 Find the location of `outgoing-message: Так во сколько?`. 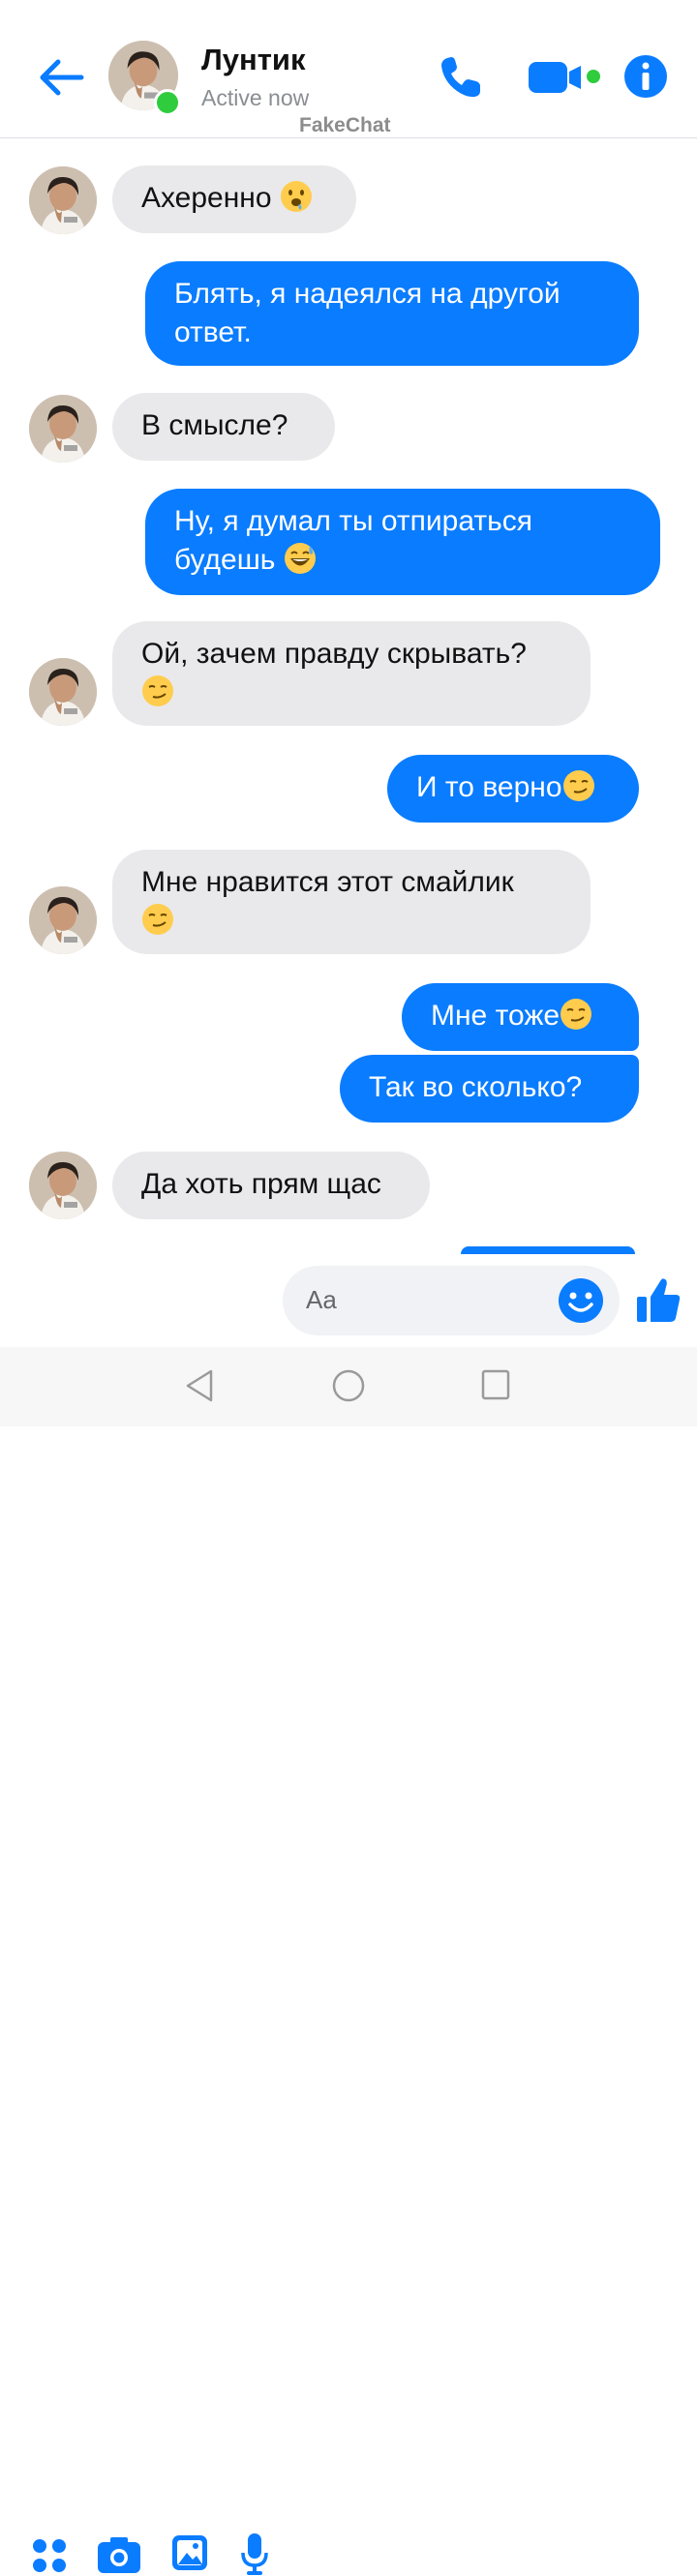

outgoing-message: Так во сколько? is located at coordinates (489, 1089).